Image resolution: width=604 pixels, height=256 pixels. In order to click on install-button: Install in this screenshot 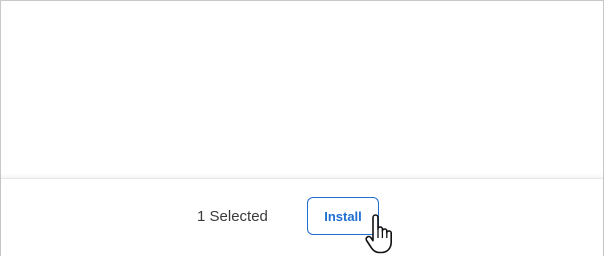, I will do `click(343, 216)`.